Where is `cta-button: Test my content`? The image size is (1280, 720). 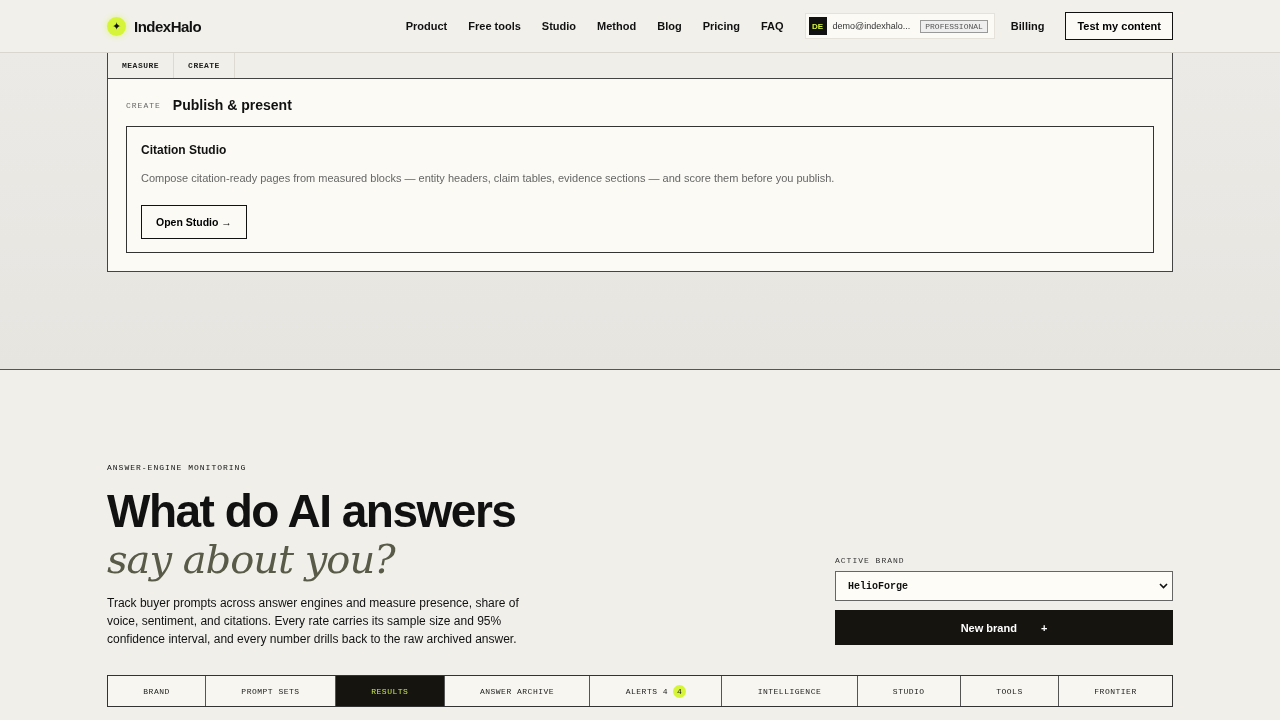
cta-button: Test my content is located at coordinates (1119, 26).